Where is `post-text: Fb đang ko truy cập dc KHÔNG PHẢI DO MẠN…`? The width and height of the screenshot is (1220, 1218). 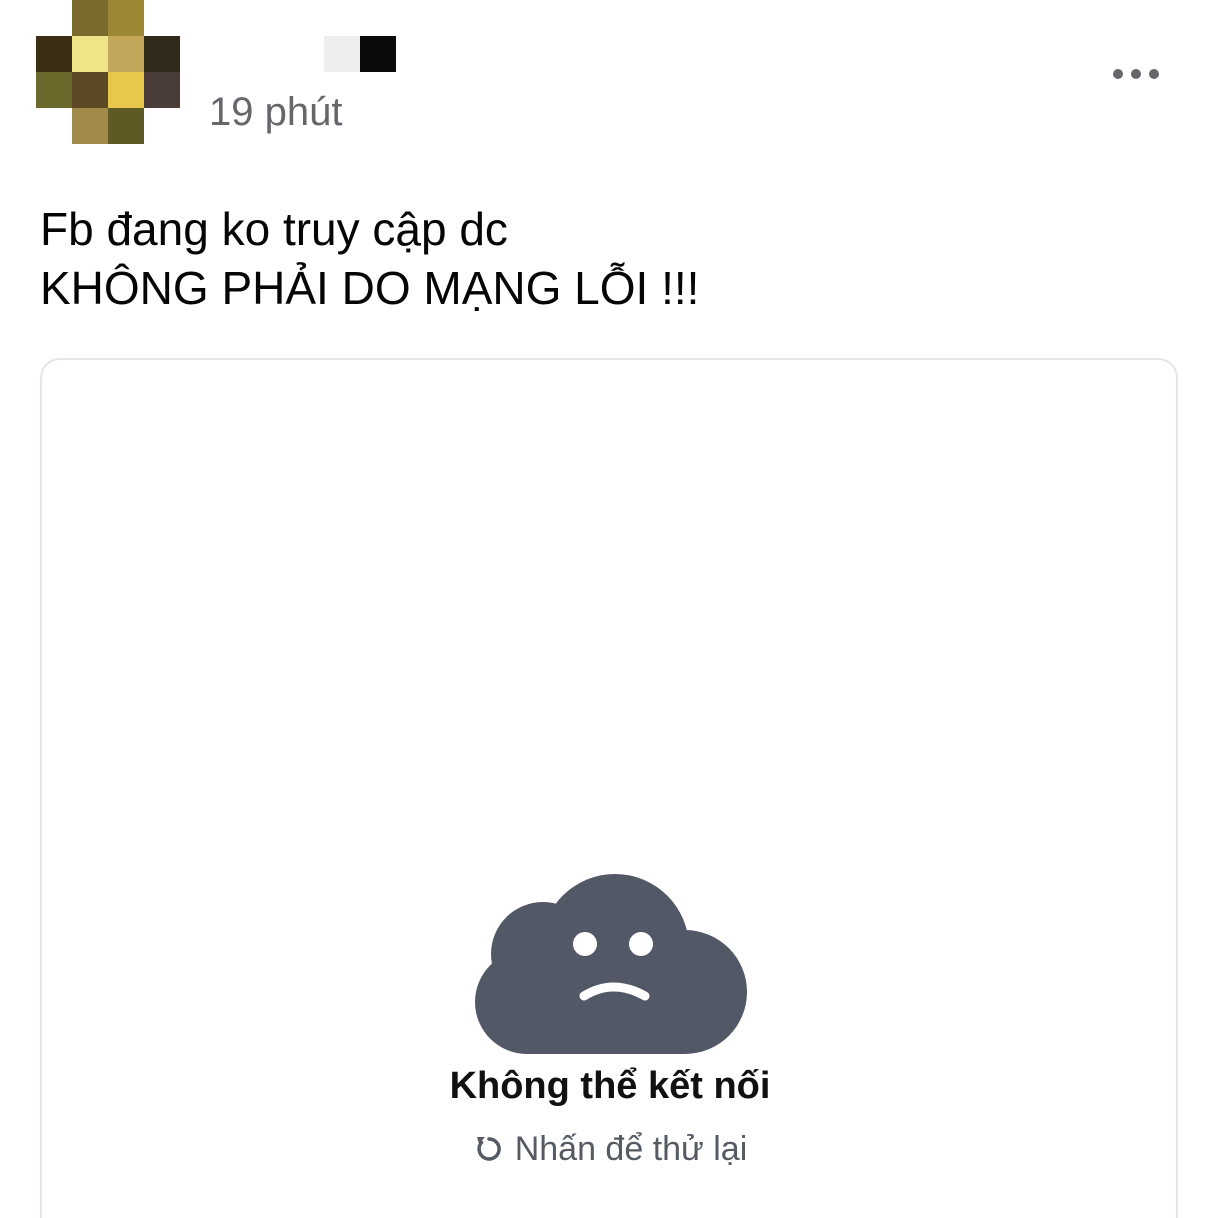 post-text: Fb đang ko truy cập dc KHÔNG PHẢI DO MẠN… is located at coordinates (369, 259).